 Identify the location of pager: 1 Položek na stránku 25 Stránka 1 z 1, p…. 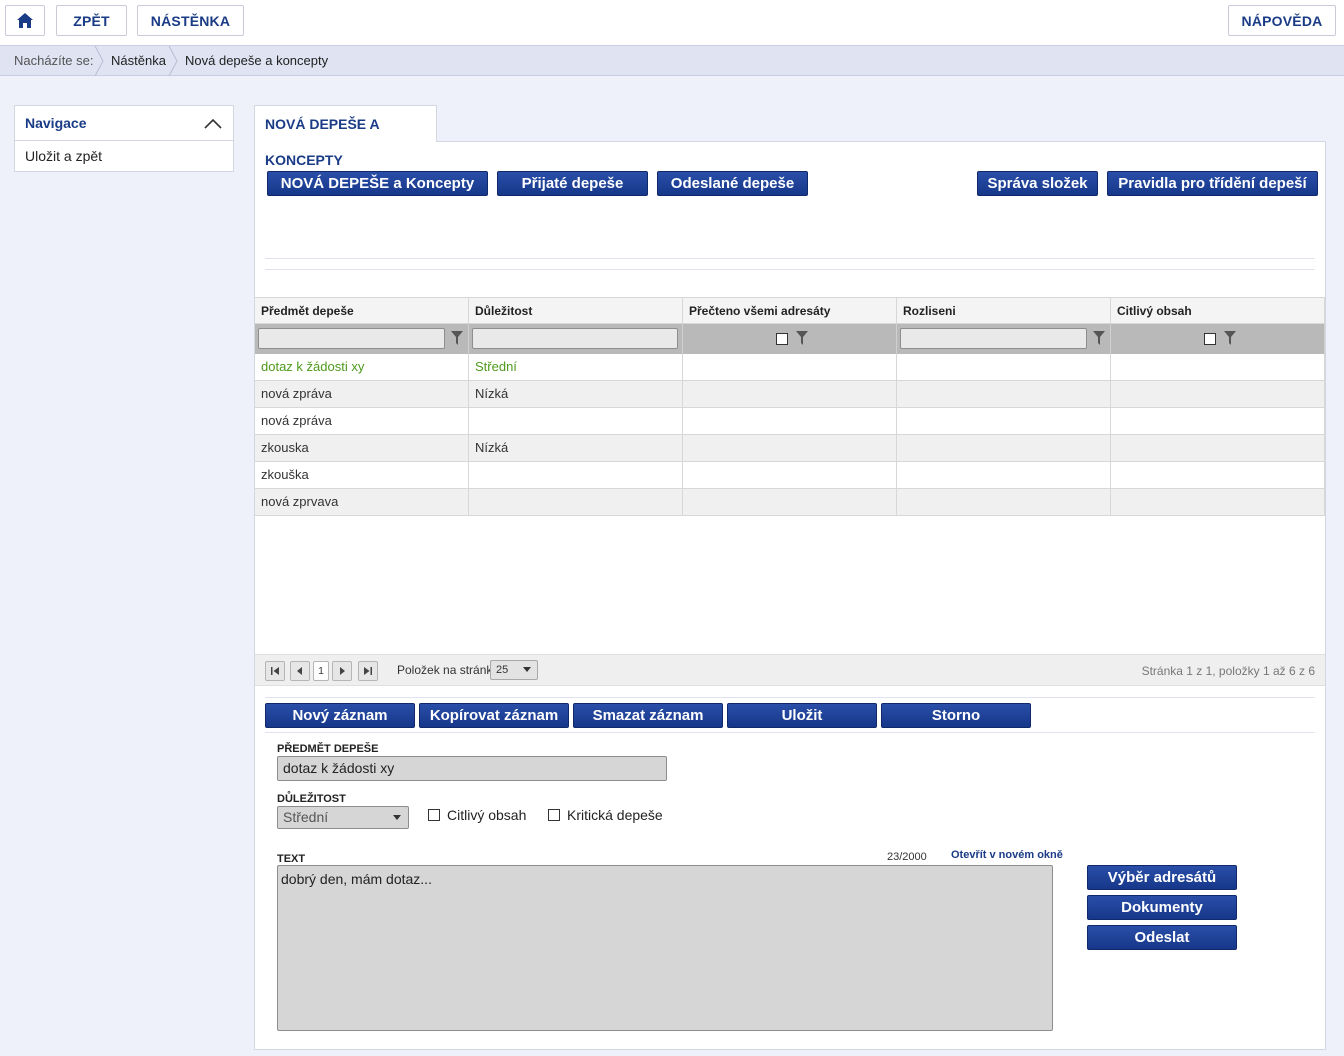
(790, 670).